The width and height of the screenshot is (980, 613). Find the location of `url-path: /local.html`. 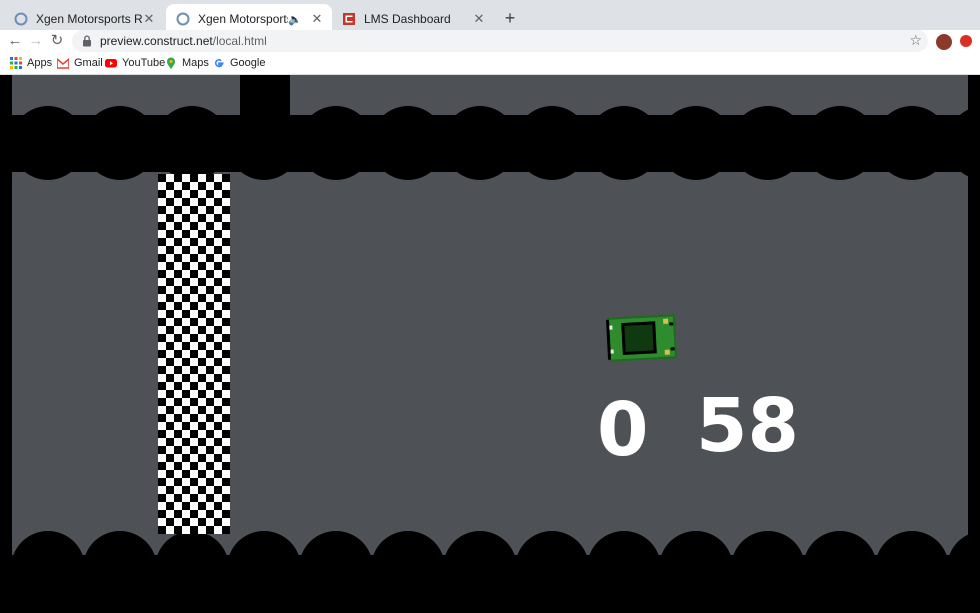

url-path: /local.html is located at coordinates (239, 41).